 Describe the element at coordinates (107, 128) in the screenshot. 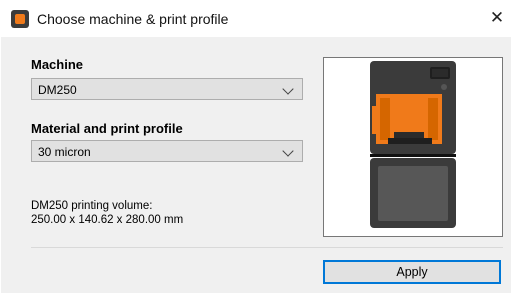

I see `profile-label: Material and print profile` at that location.